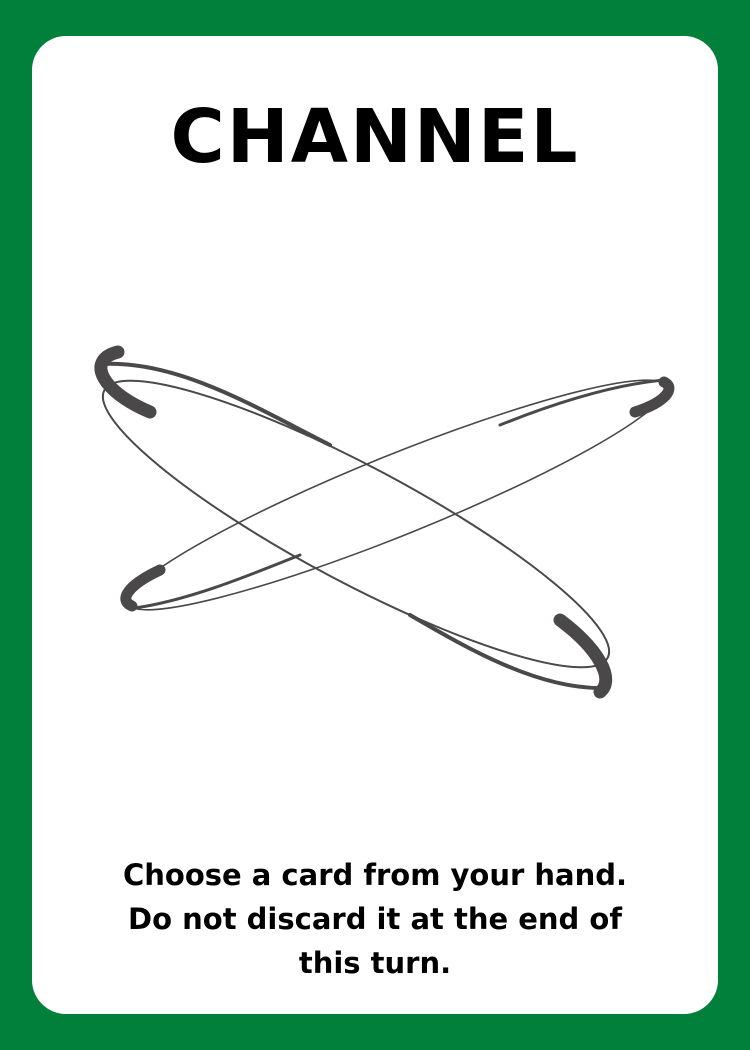  I want to click on card-description-line: Choose a card from your hand., so click(375, 875).